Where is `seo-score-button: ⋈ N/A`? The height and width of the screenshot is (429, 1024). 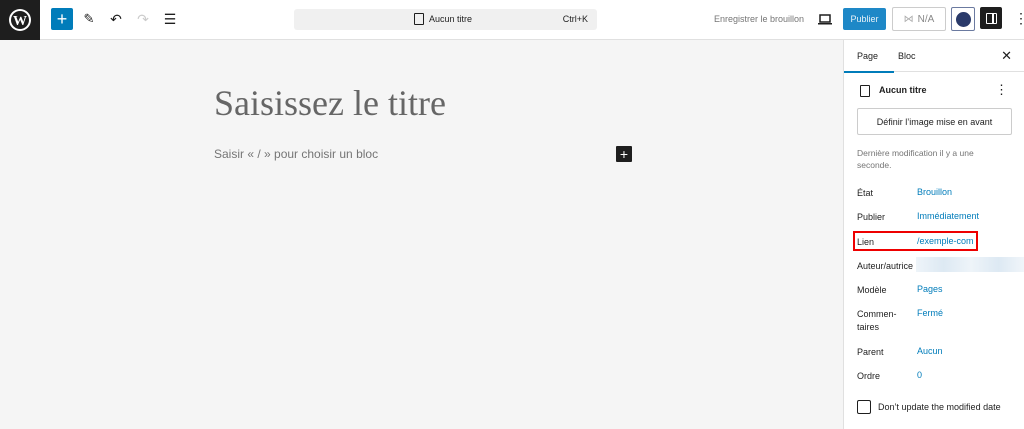
seo-score-button: ⋈ N/A is located at coordinates (919, 19).